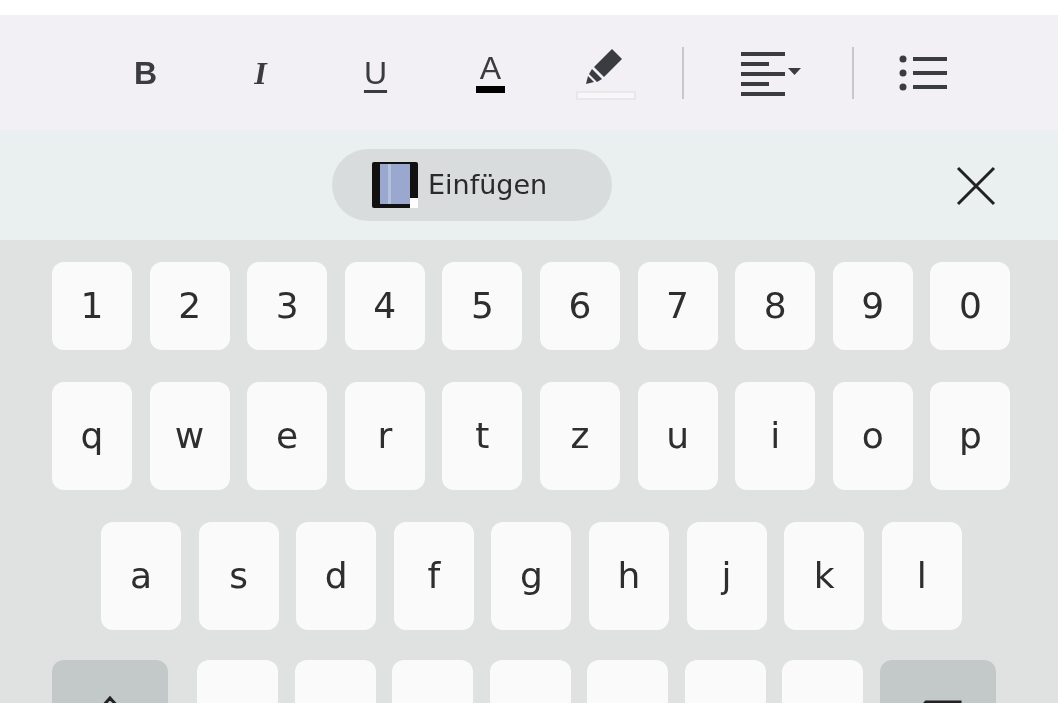 The height and width of the screenshot is (703, 1058). What do you see at coordinates (472, 185) in the screenshot?
I see `paste-chip: Einfügen` at bounding box center [472, 185].